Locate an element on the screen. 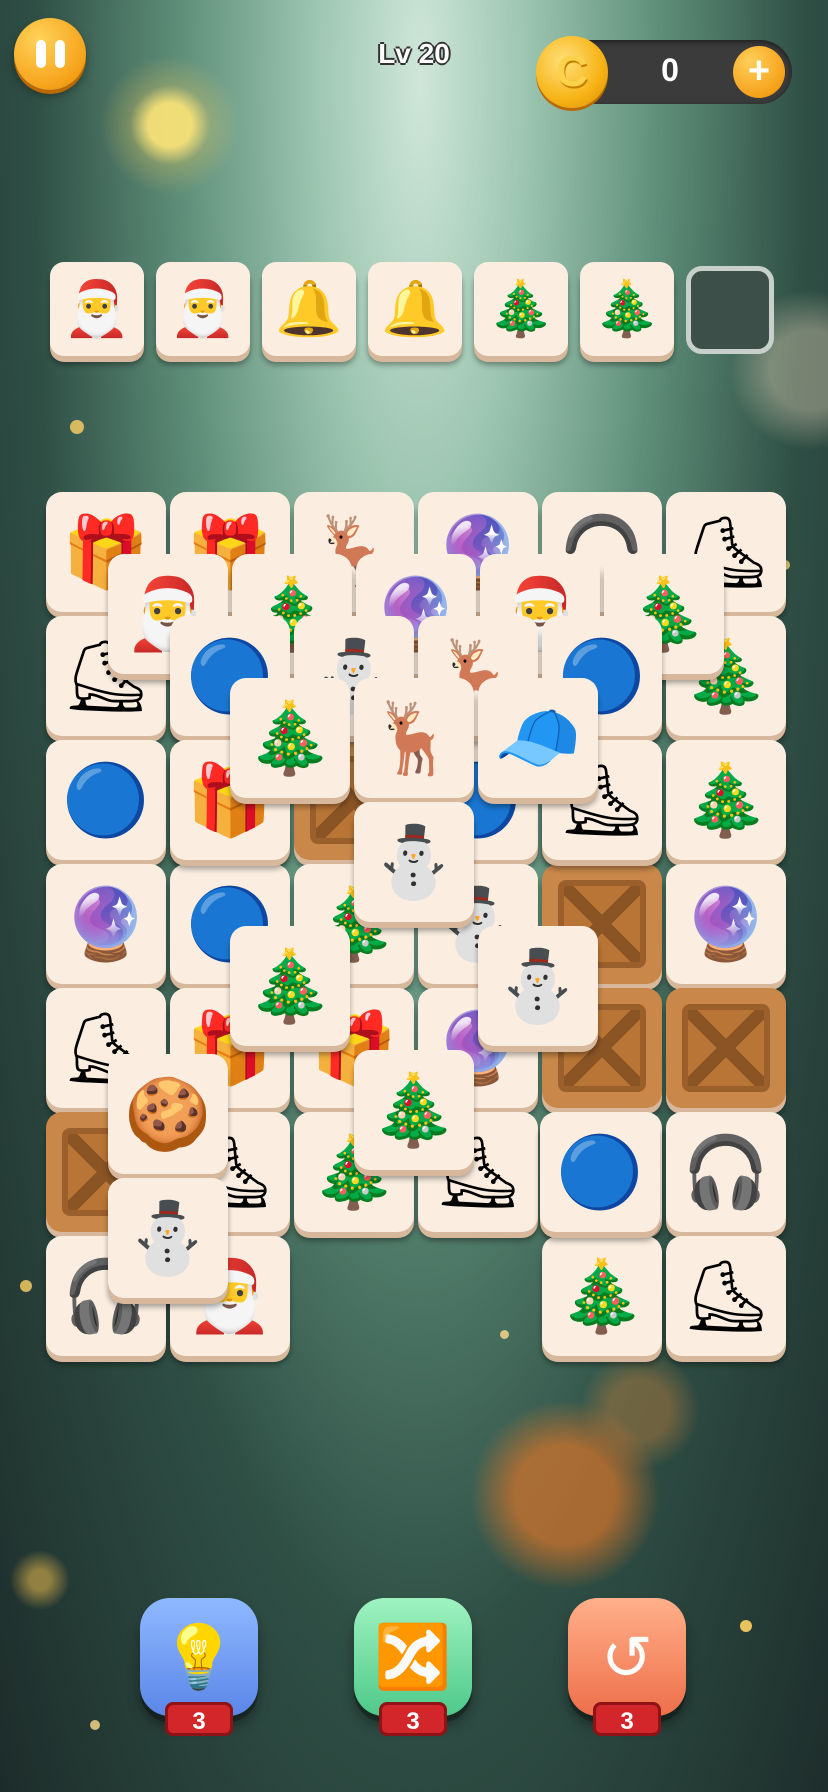  crate-icon is located at coordinates (726, 1048).